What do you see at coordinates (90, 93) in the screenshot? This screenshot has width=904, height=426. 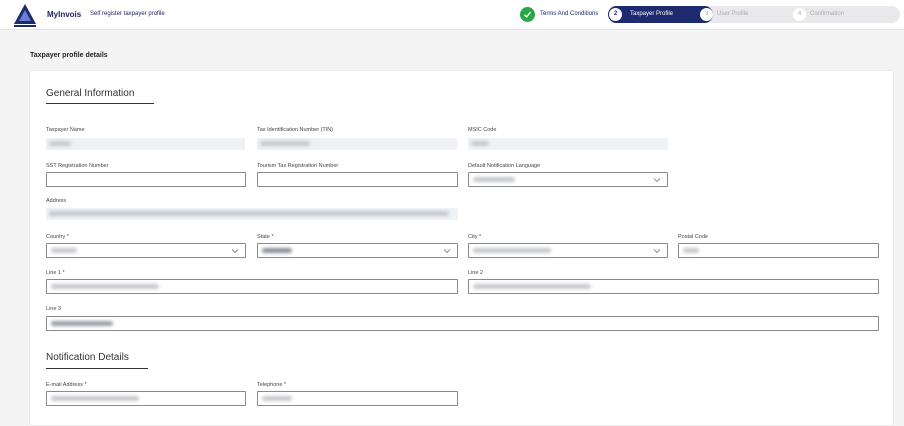 I see `general-information-title: General Information` at bounding box center [90, 93].